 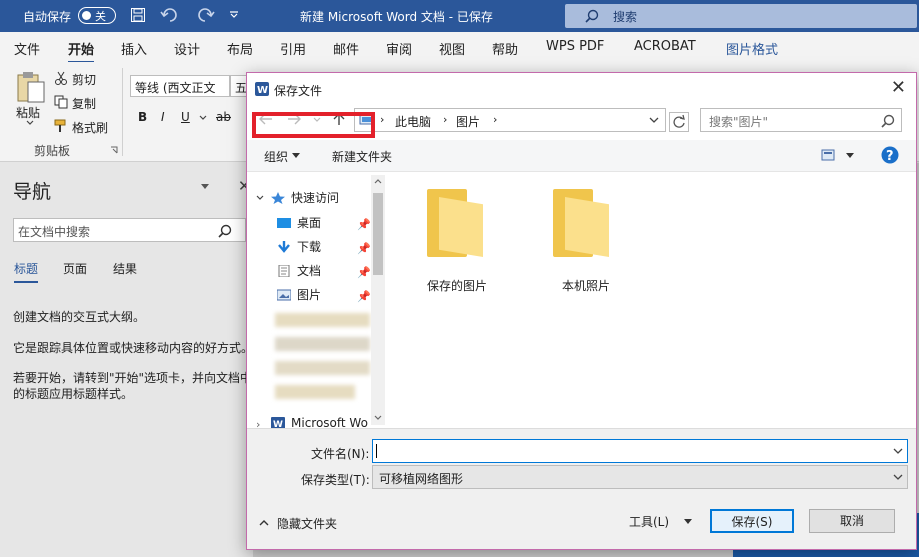 I want to click on filetype-label: 保存类型(T):, so click(x=335, y=480).